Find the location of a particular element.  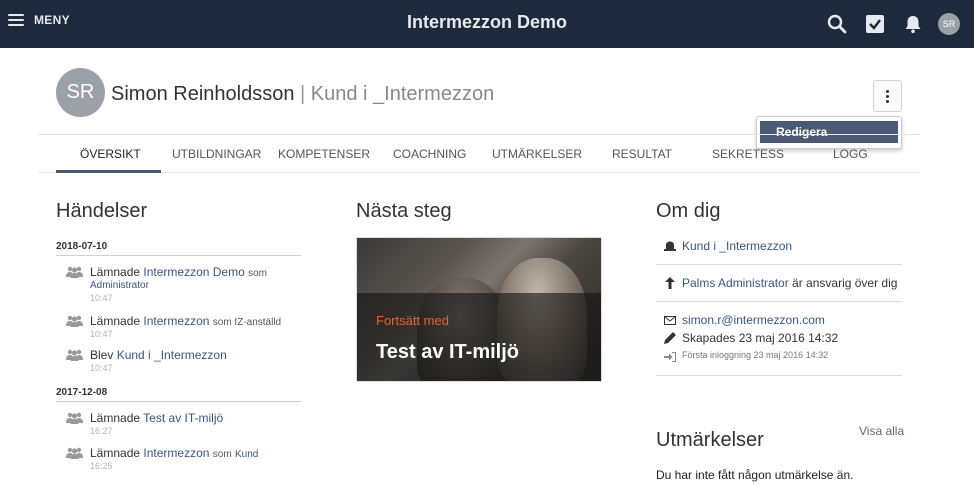

tabs-divider-top is located at coordinates (479, 134).